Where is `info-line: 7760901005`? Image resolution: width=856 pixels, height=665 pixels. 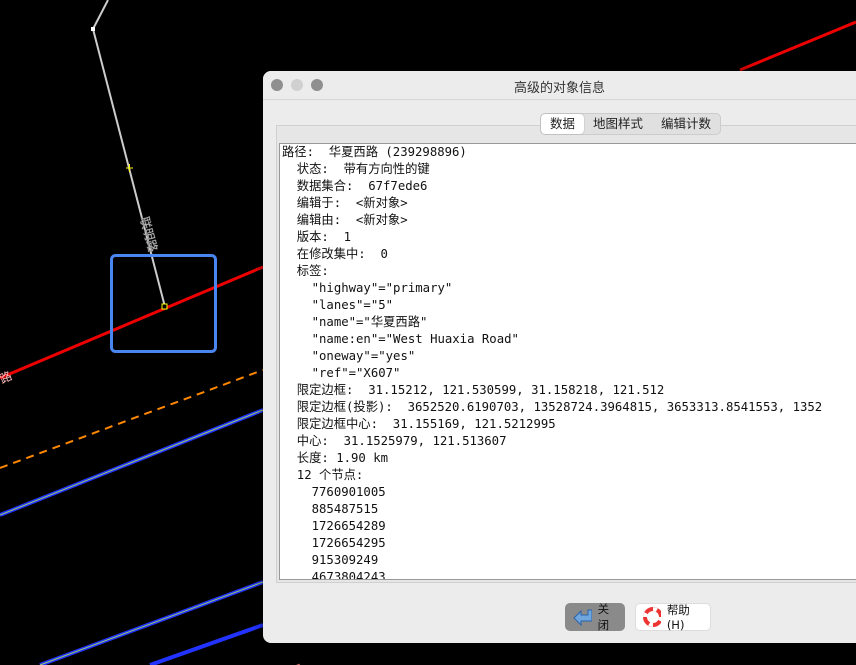
info-line: 7760901005 is located at coordinates (334, 492).